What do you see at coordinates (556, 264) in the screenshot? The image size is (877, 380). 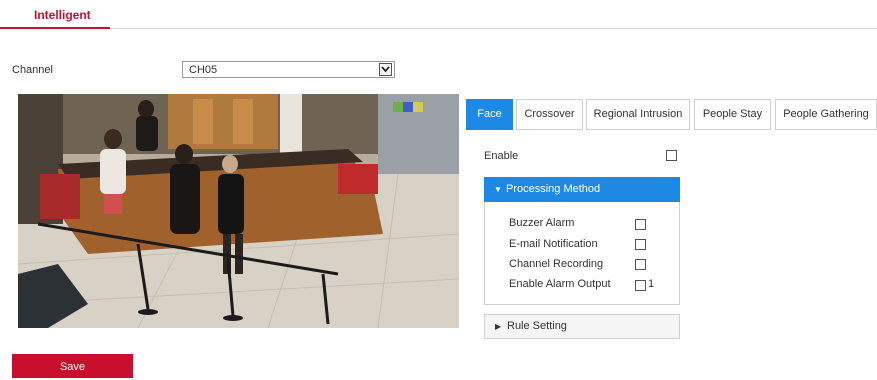 I see `channel-recording-label: Channel Recording` at bounding box center [556, 264].